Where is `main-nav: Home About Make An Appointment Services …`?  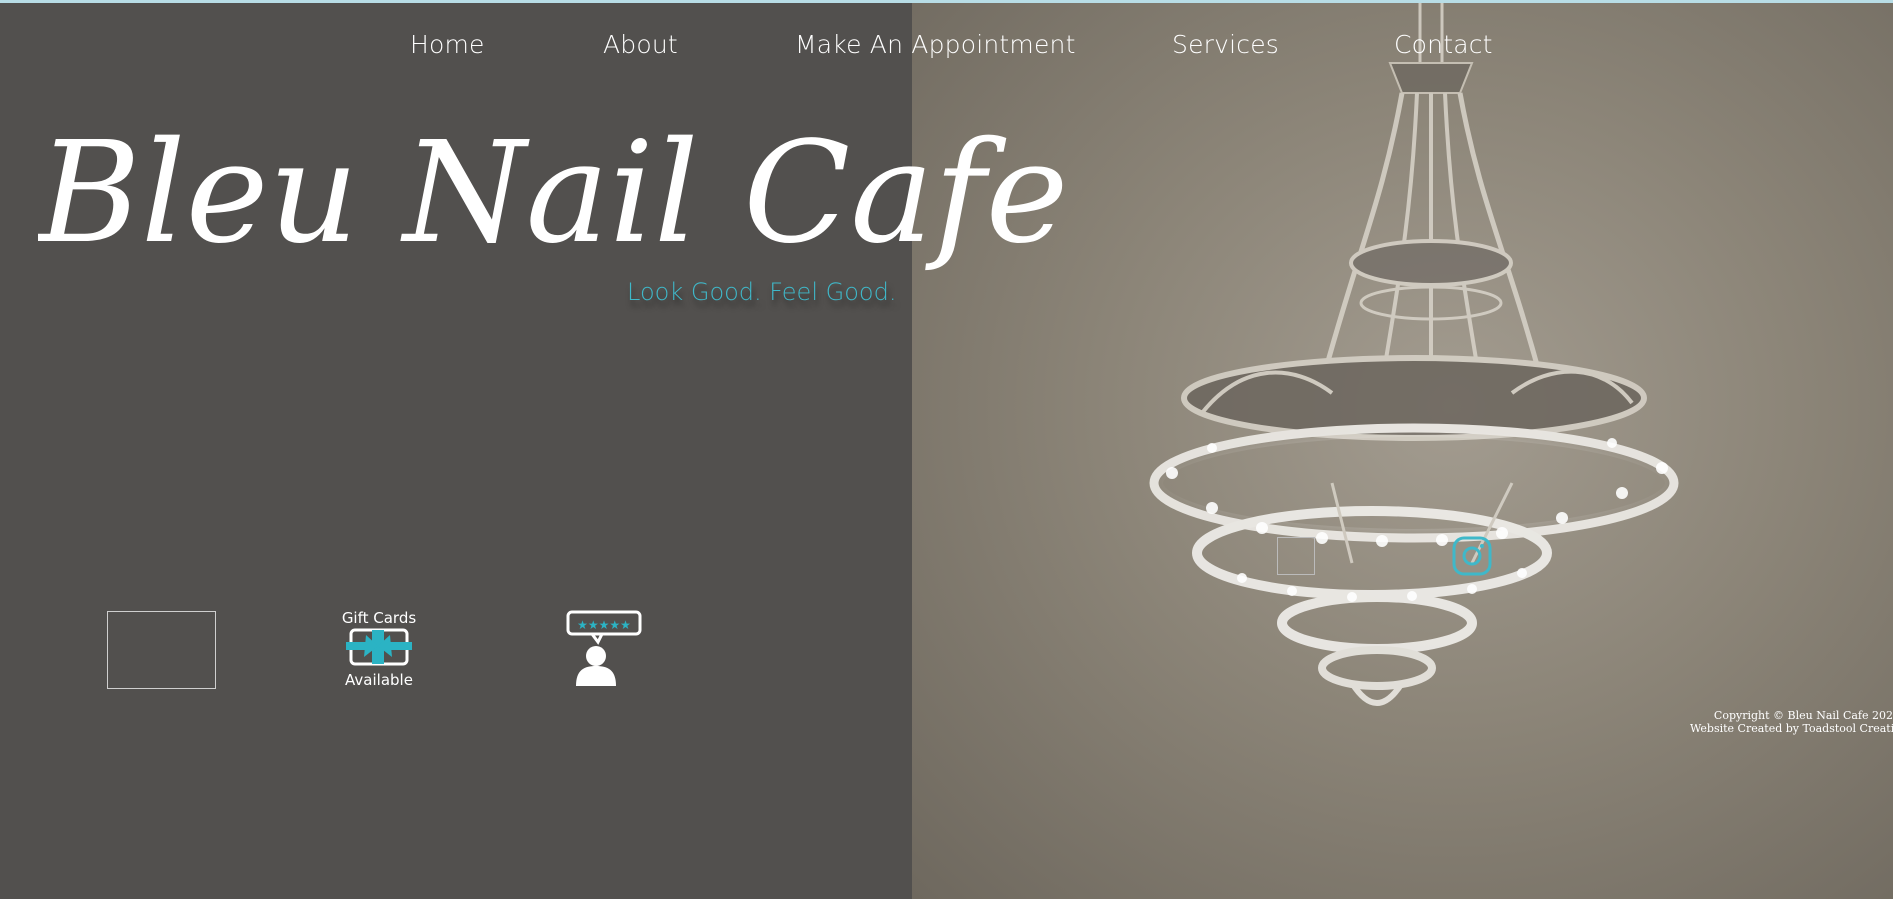
main-nav: Home About Make An Appointment Services … is located at coordinates (946, 50).